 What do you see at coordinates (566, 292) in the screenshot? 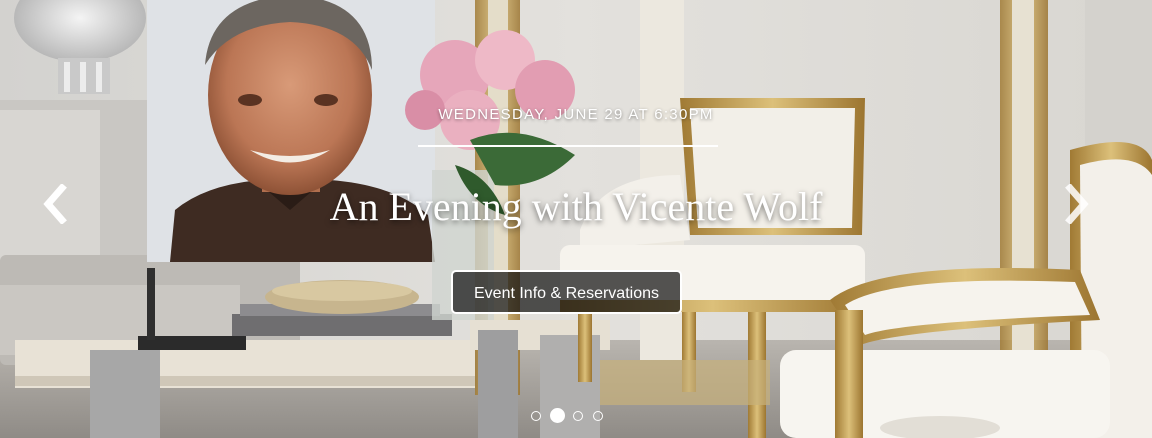
I see `event-info-reservations-button: Event Info & Reservations` at bounding box center [566, 292].